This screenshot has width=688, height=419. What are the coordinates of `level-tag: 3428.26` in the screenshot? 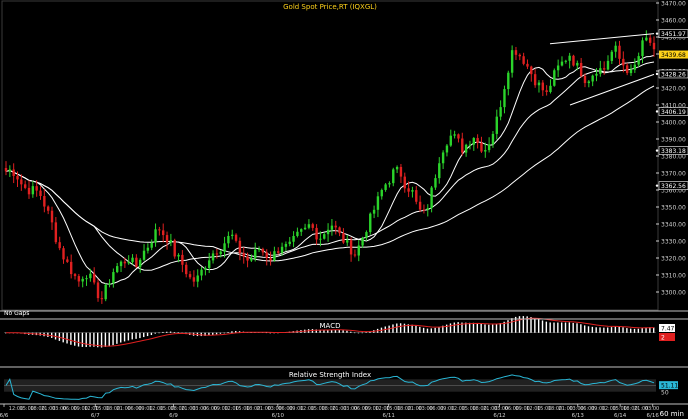 It's located at (673, 74).